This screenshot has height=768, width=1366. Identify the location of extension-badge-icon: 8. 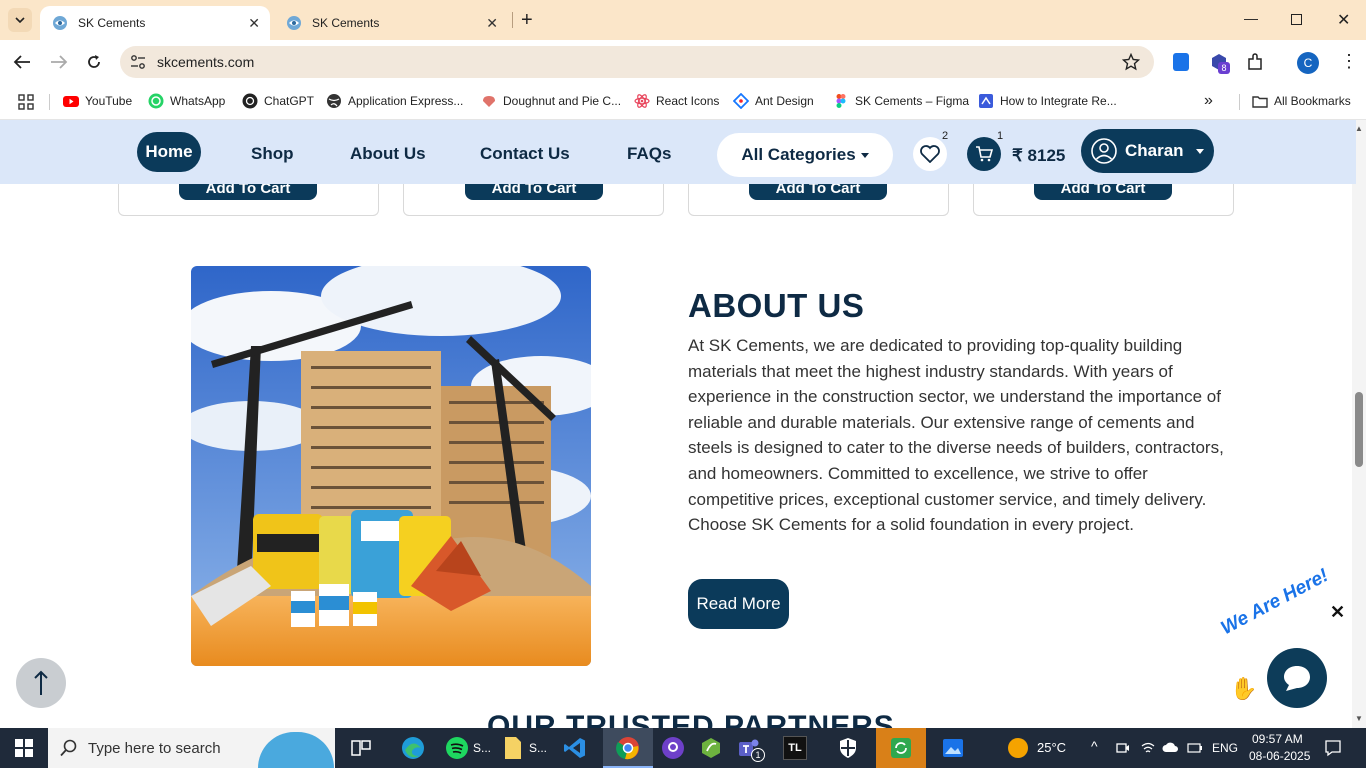
(1220, 63).